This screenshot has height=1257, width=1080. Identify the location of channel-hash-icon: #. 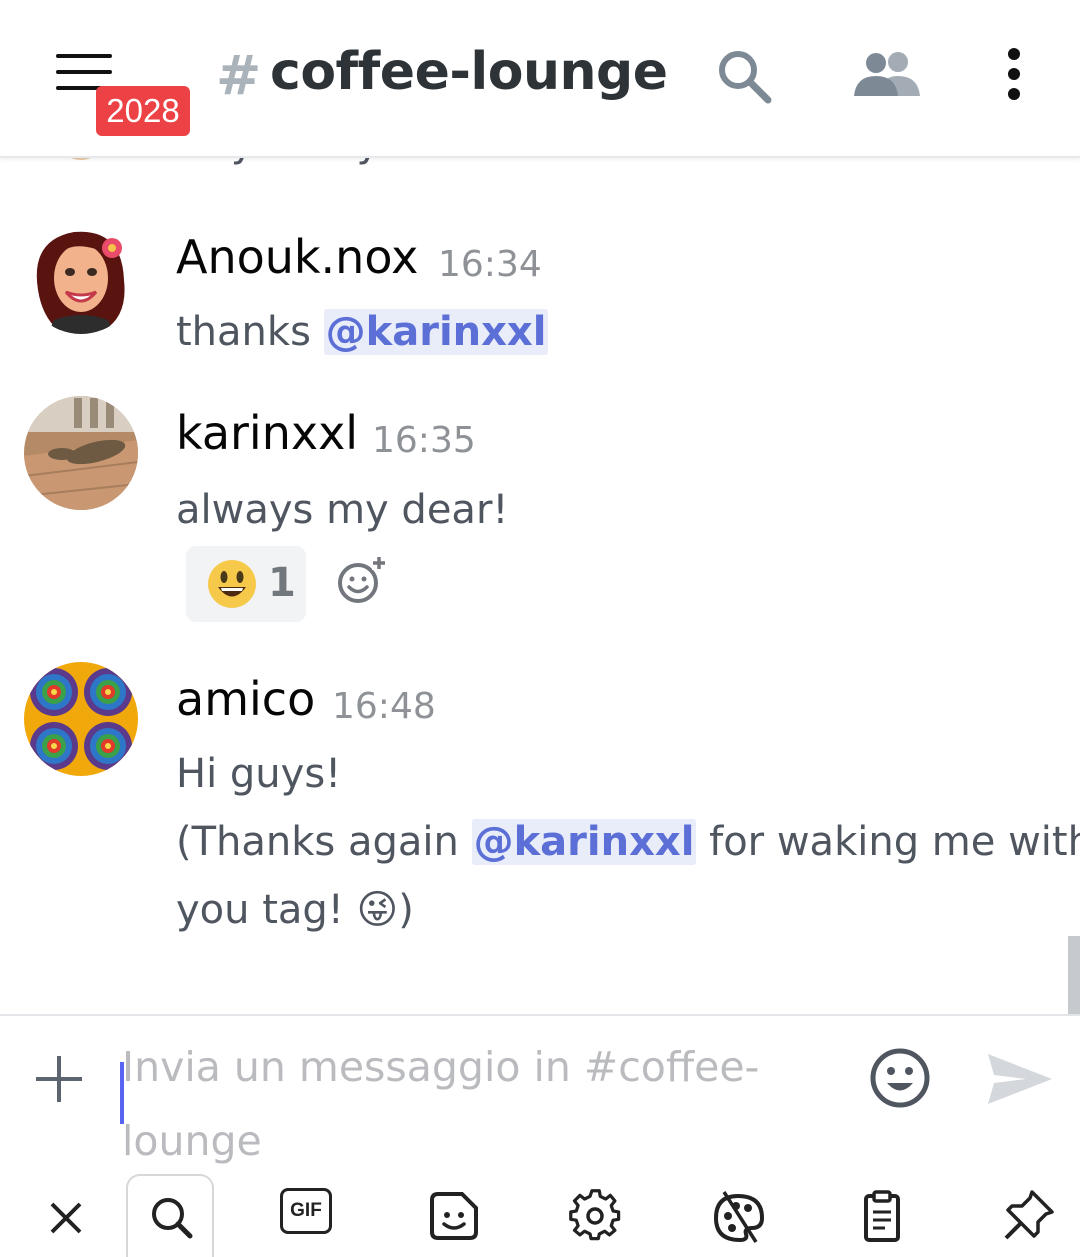
(239, 75).